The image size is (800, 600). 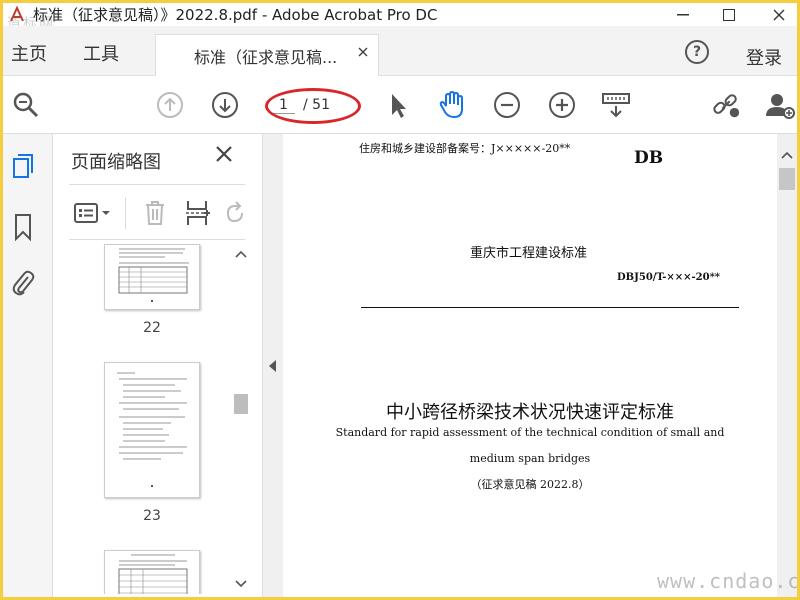 What do you see at coordinates (23, 227) in the screenshot?
I see `bookmark-icon` at bounding box center [23, 227].